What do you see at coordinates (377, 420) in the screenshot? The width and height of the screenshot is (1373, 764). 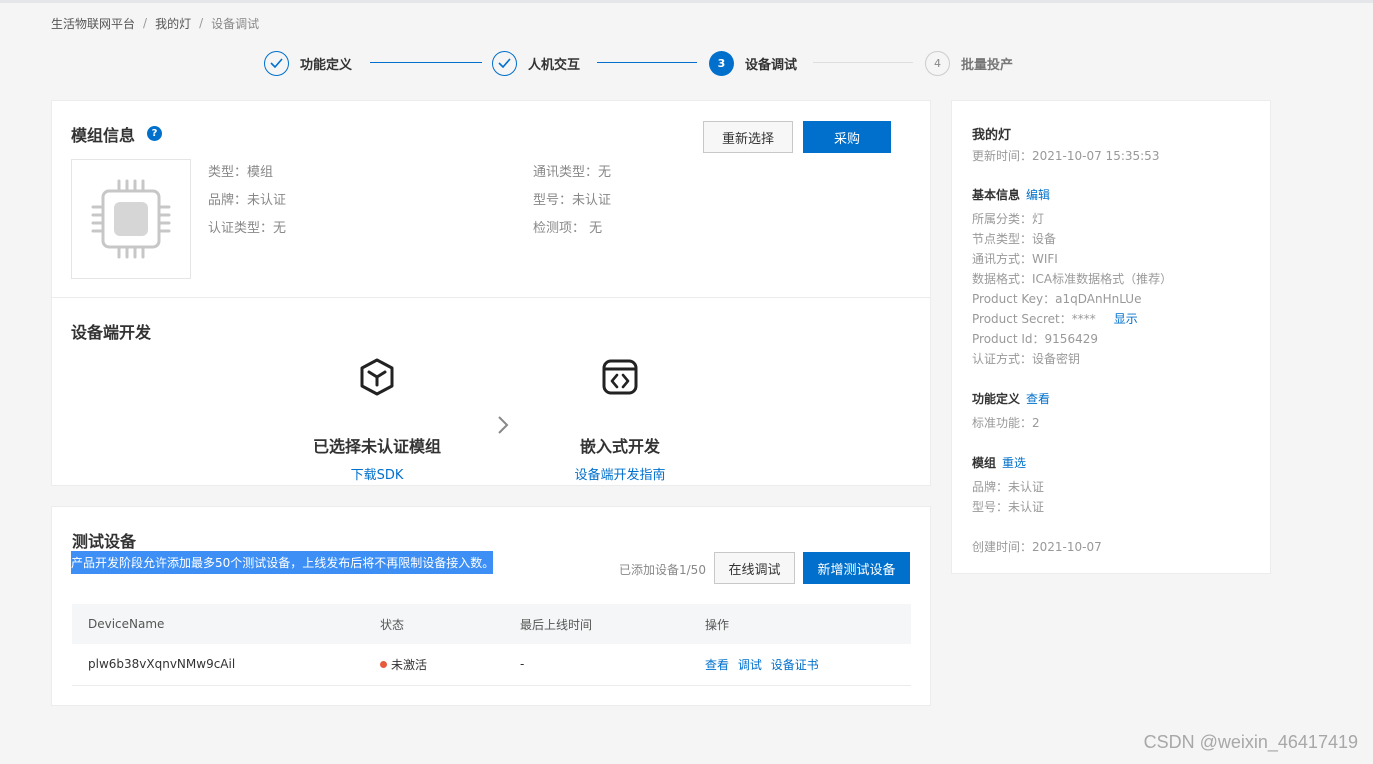 I see `sdk-column: 已选择未认证模组 下载SDK` at bounding box center [377, 420].